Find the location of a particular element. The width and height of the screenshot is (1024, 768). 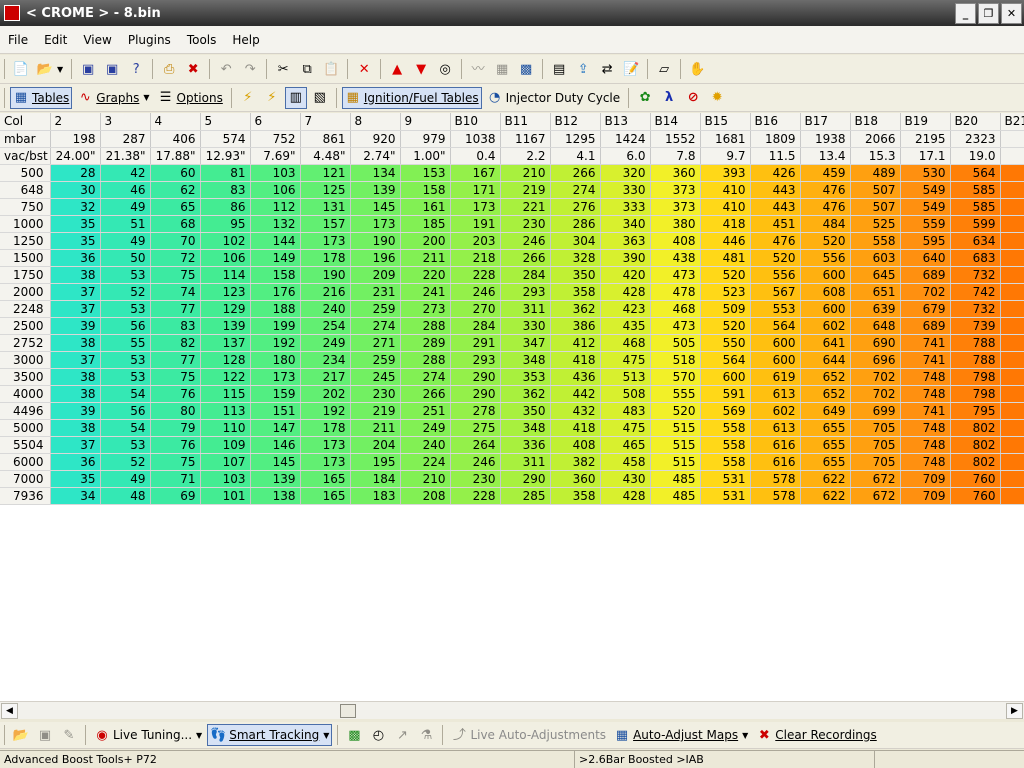

table-cell: 139 is located at coordinates (275, 479).